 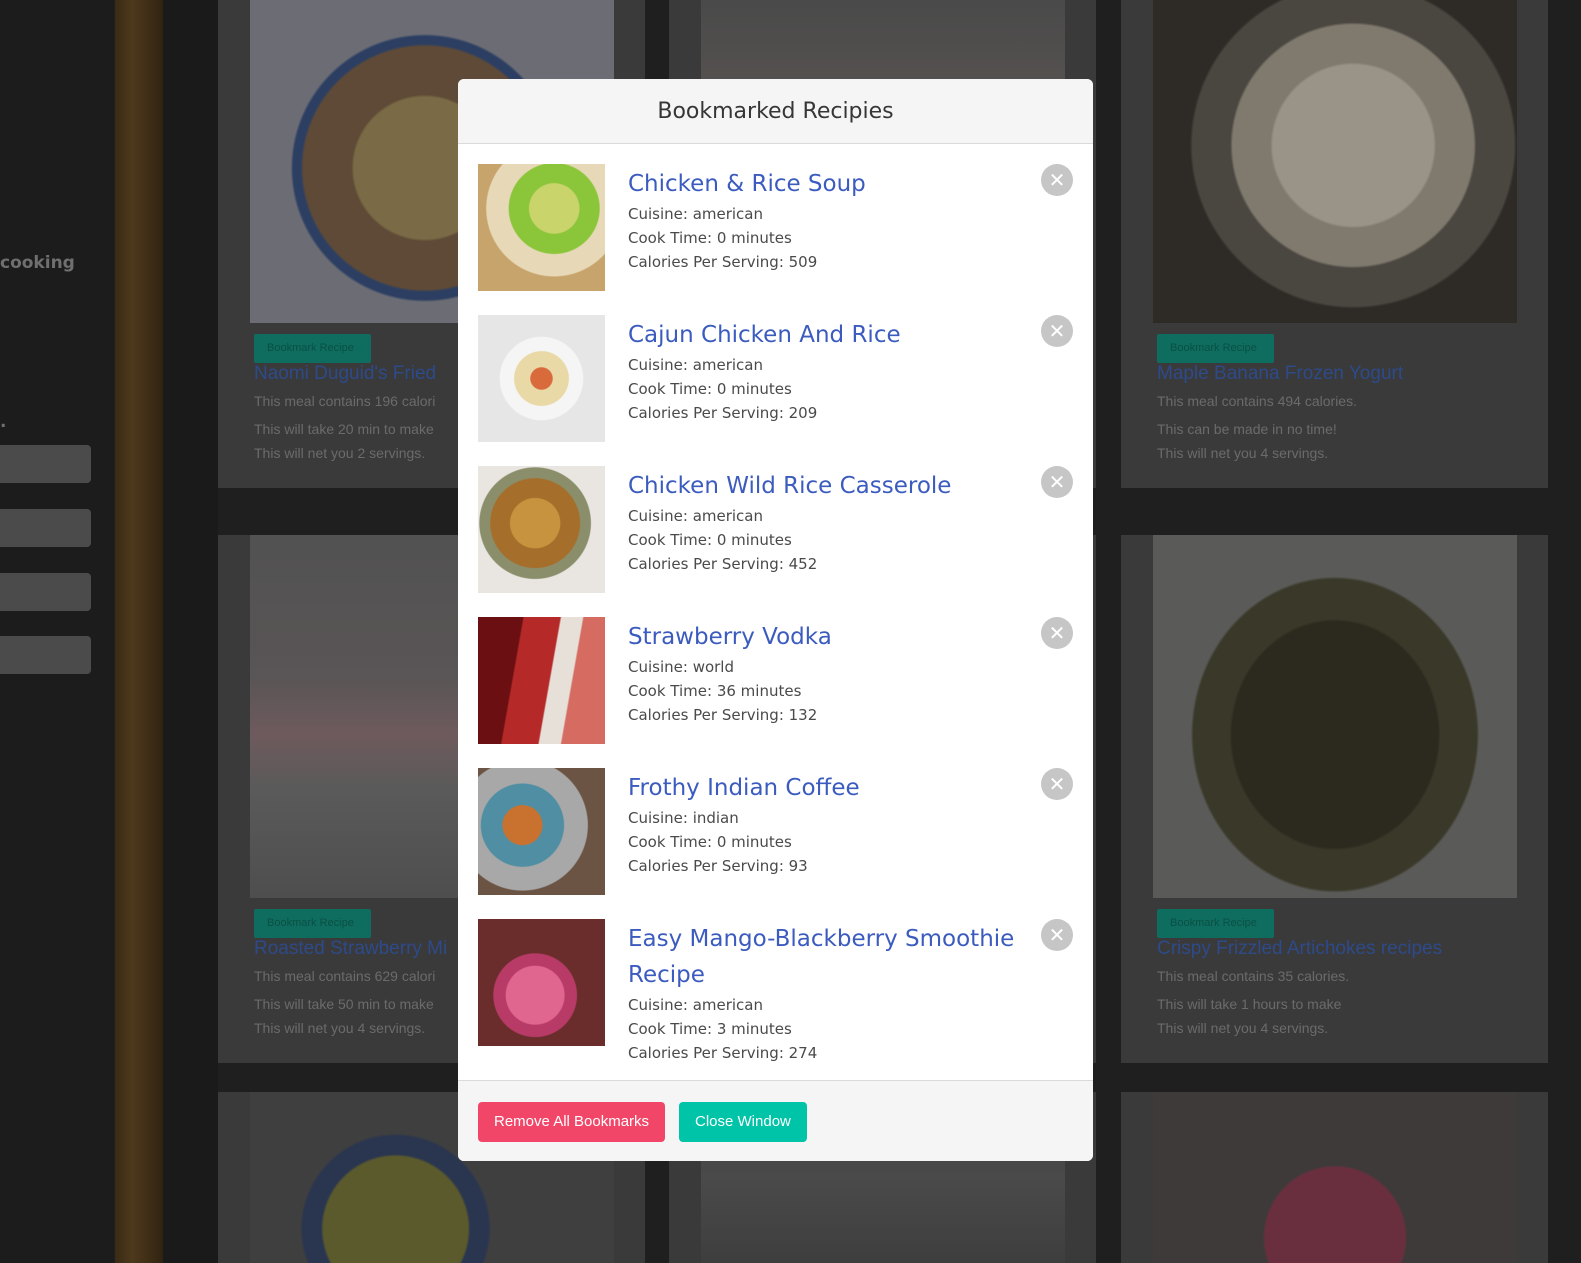 I want to click on recipe-title-link: Easy Mango-Blackberry Smoothie Recipe, so click(x=828, y=957).